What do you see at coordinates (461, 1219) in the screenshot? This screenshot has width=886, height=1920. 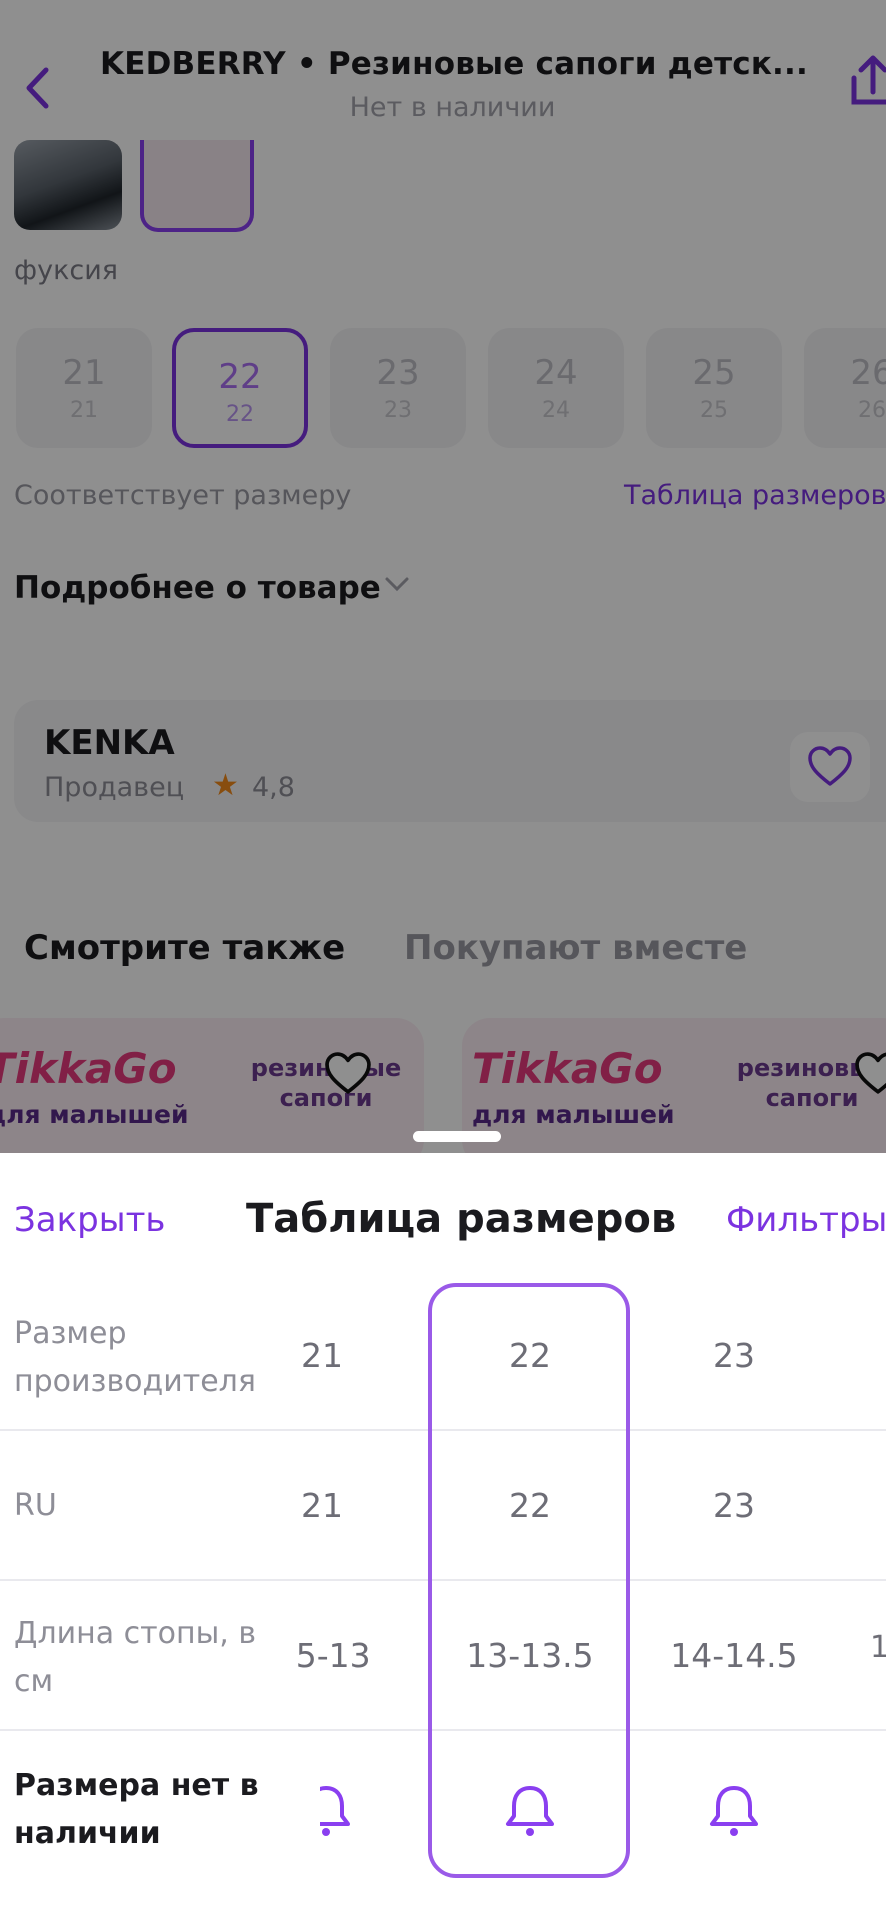 I see `sheet-title: Таблица размеров` at bounding box center [461, 1219].